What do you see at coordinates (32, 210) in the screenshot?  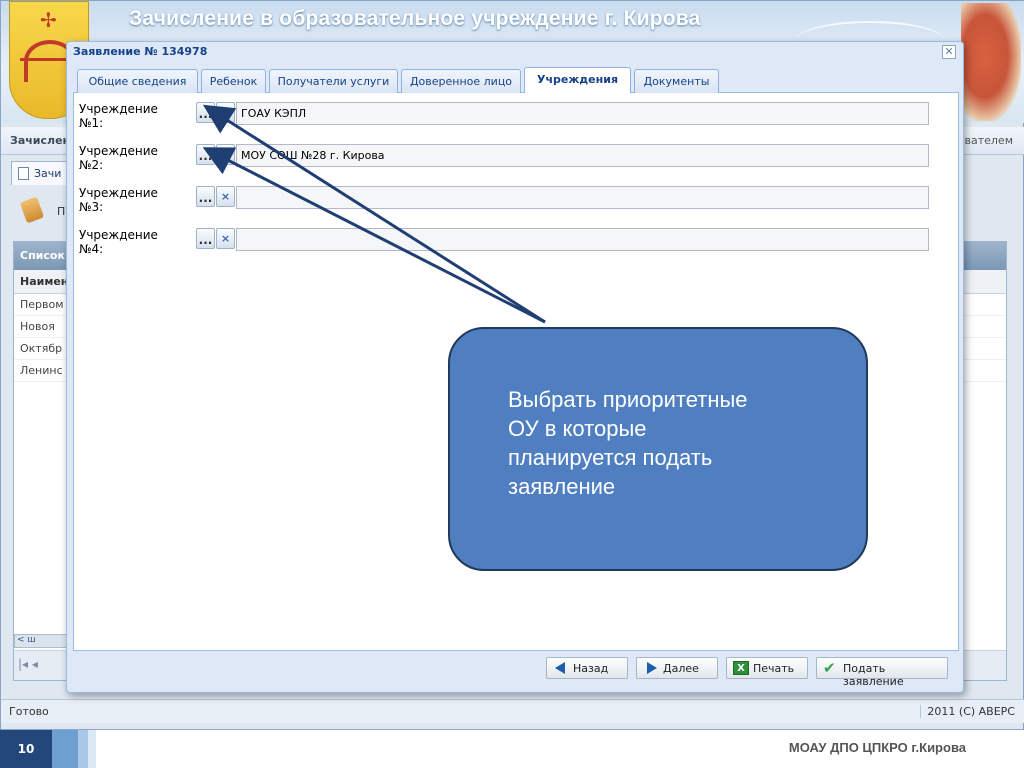 I see `hand-pointer-icon` at bounding box center [32, 210].